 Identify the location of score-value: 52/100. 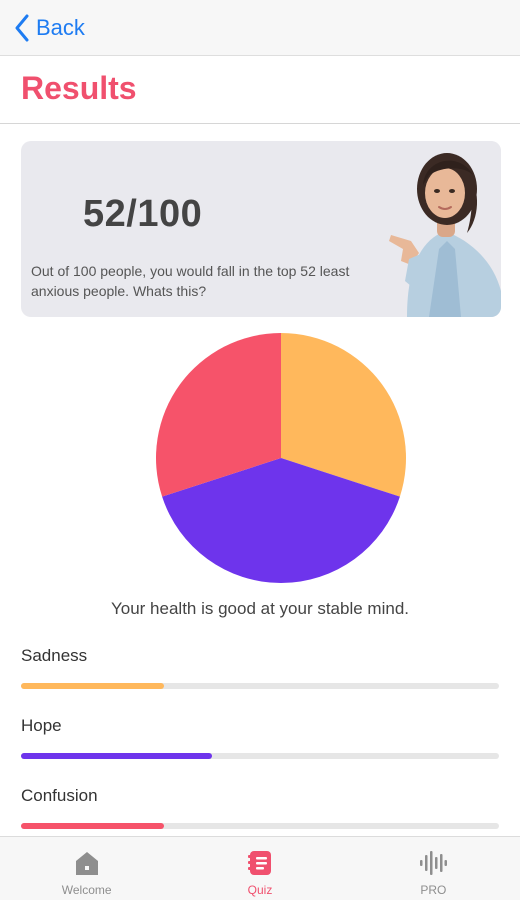
(143, 214).